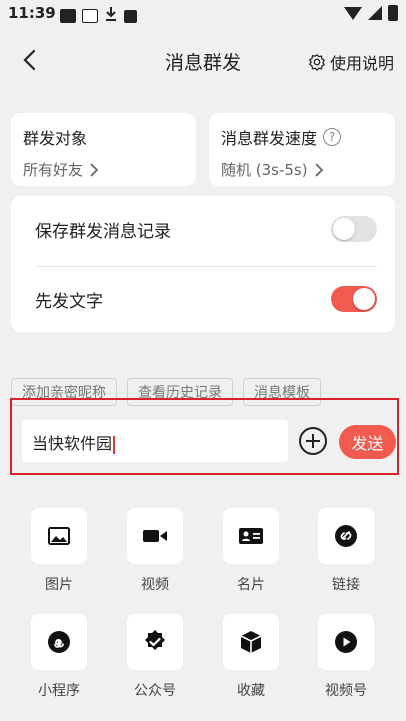 This screenshot has width=406, height=721. Describe the element at coordinates (354, 229) in the screenshot. I see `save-record-toggle` at that location.